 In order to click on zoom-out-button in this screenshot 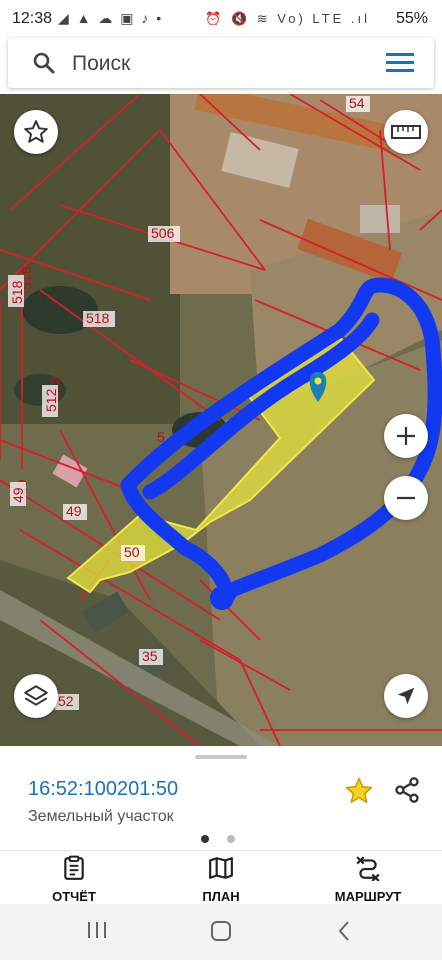, I will do `click(406, 498)`.